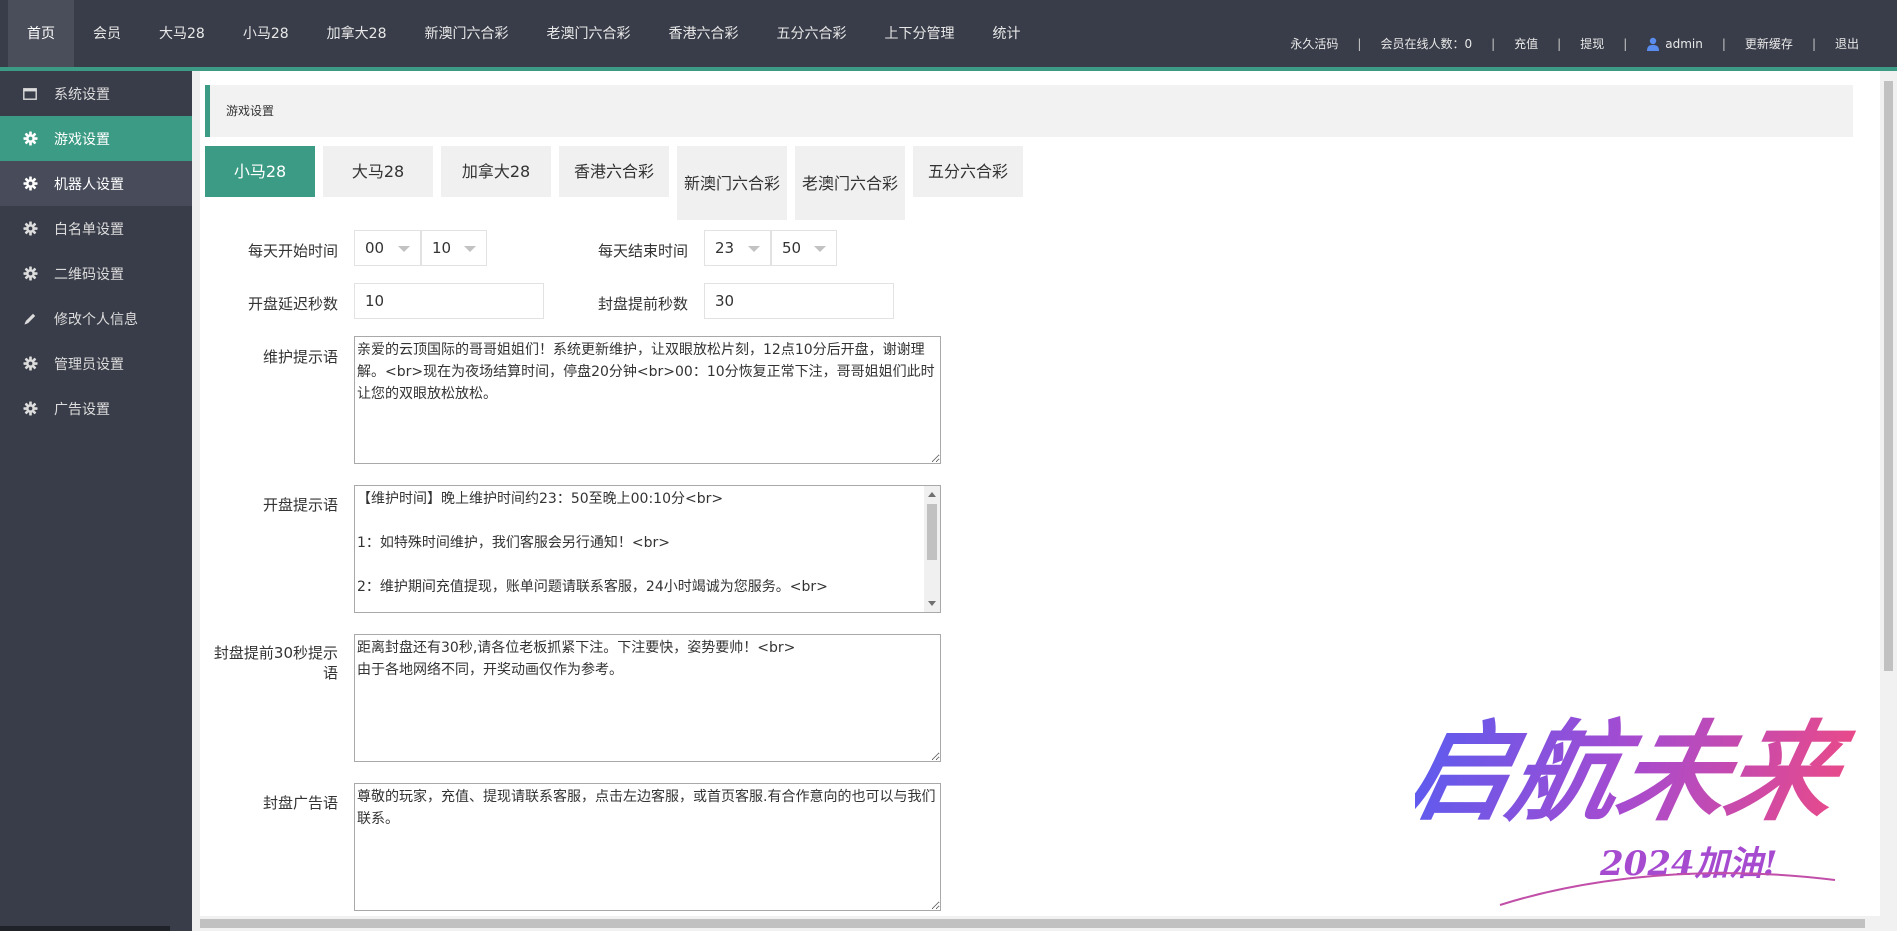 The image size is (1897, 931). Describe the element at coordinates (375, 248) in the screenshot. I see `start-hour-value: 00` at that location.